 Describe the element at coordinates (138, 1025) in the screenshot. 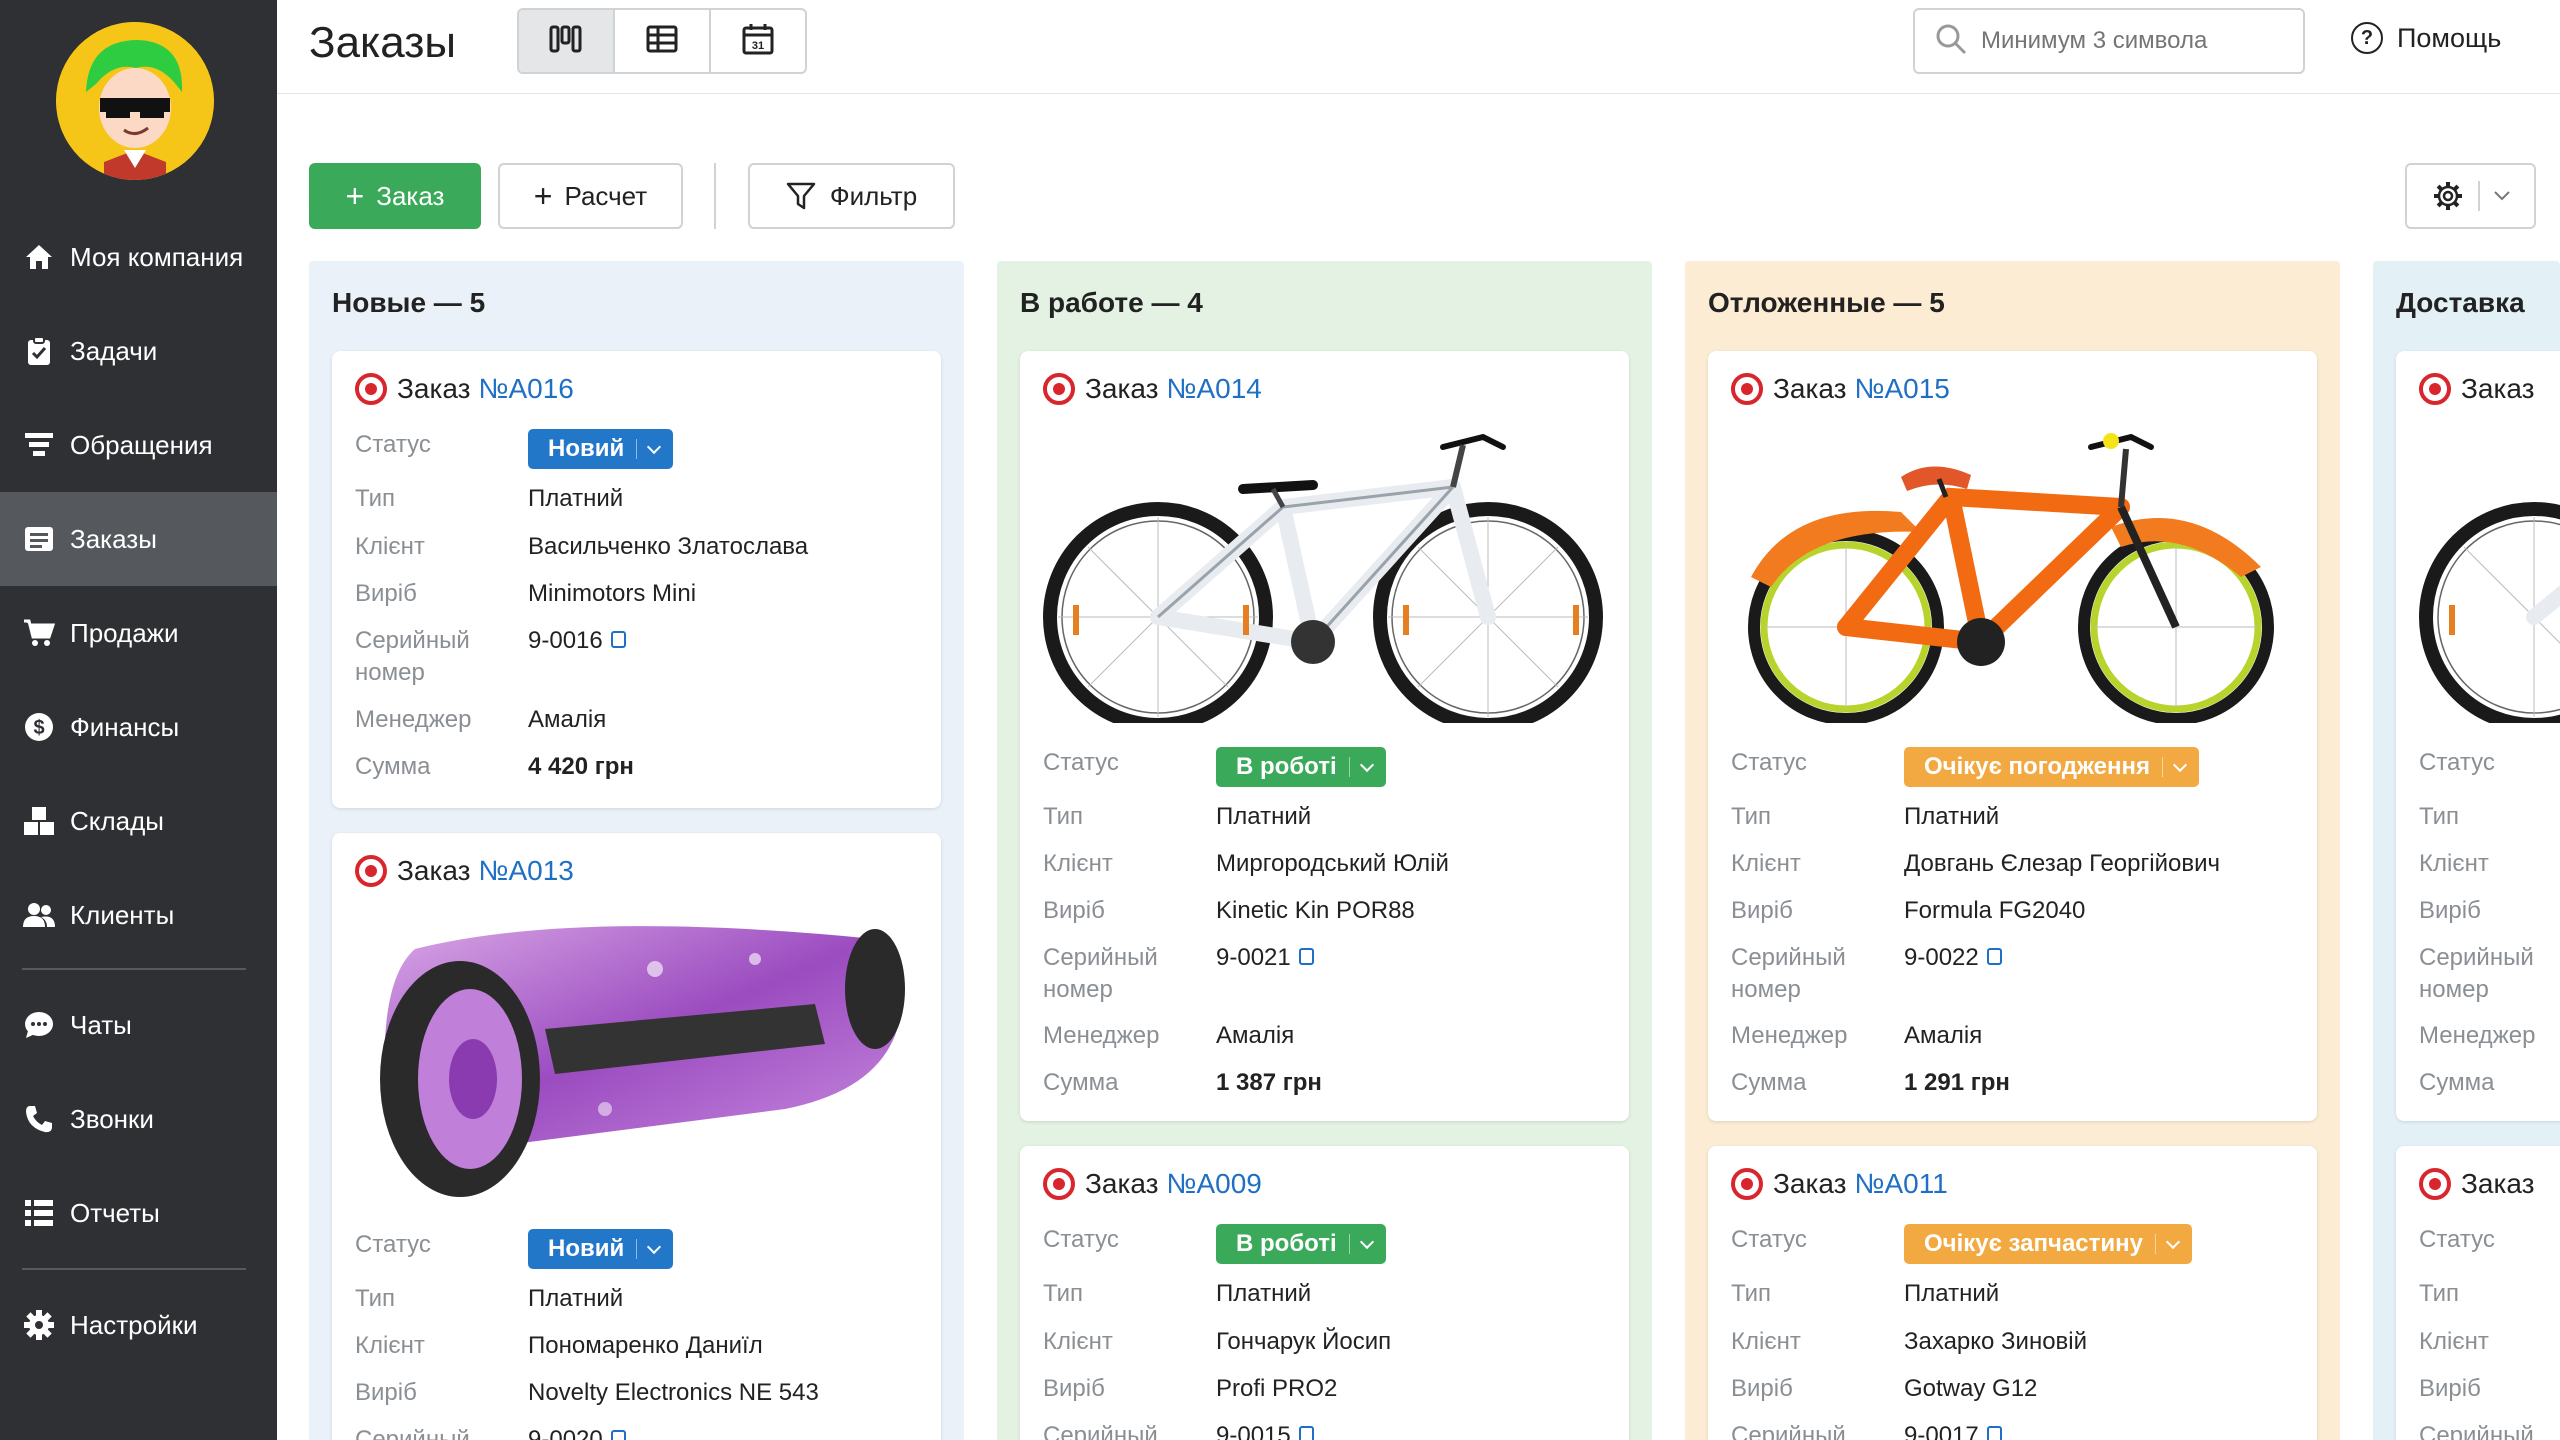

I see `sidebar-item-chats: Чаты` at that location.